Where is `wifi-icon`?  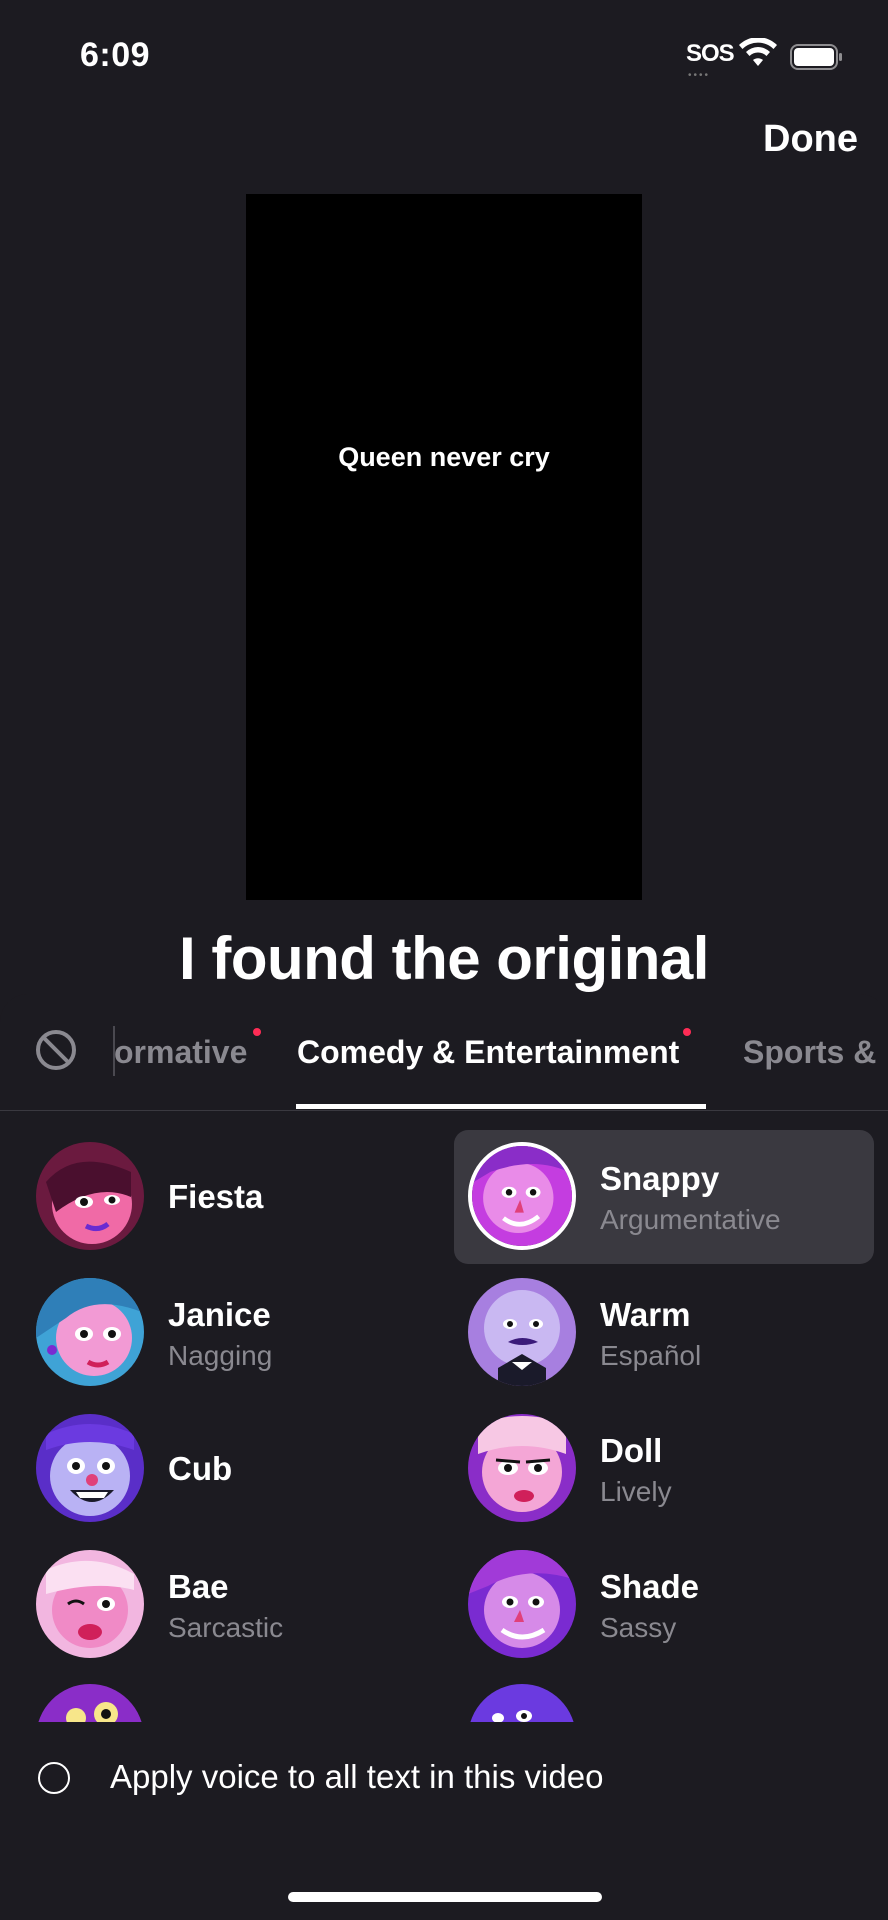
wifi-icon is located at coordinates (758, 52).